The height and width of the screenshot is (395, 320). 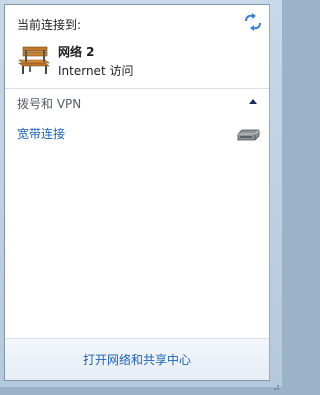 What do you see at coordinates (137, 103) in the screenshot?
I see `dialup-vpn-group-header: 拨号和 VPN` at bounding box center [137, 103].